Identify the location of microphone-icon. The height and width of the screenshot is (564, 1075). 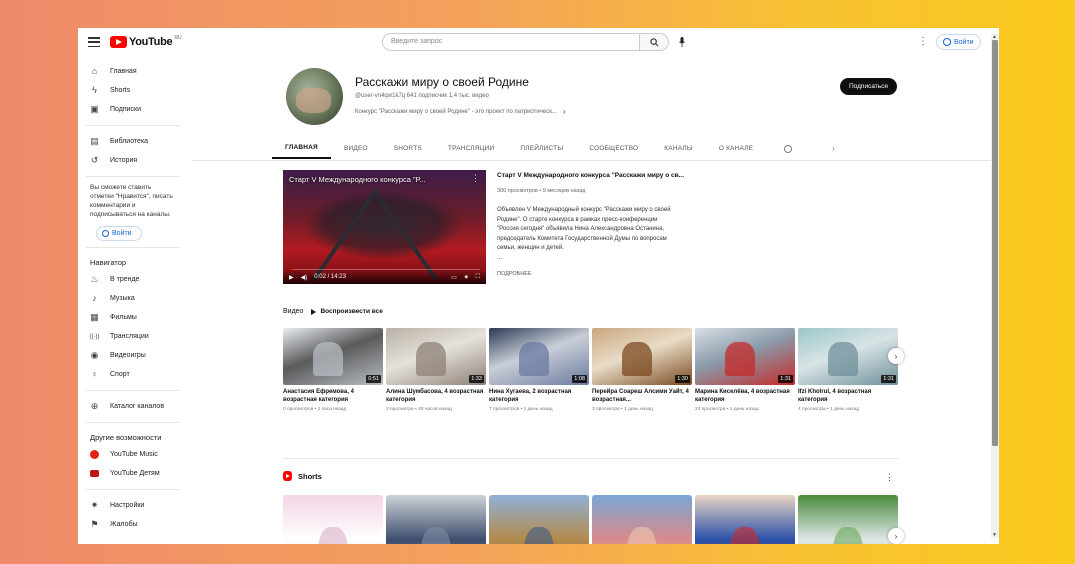
(682, 42).